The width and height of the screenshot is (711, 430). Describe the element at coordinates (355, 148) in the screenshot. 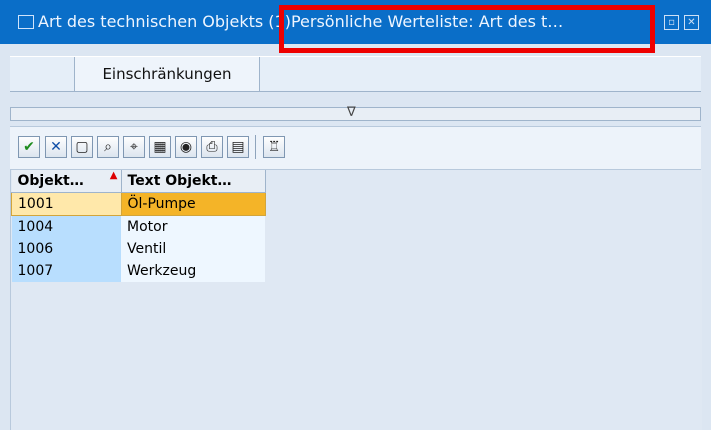

I see `alv-toolbar: ✔ ✕ ▢ ⌕ ⌖ ▦ ◉ ⎙ ▤ ♖` at that location.